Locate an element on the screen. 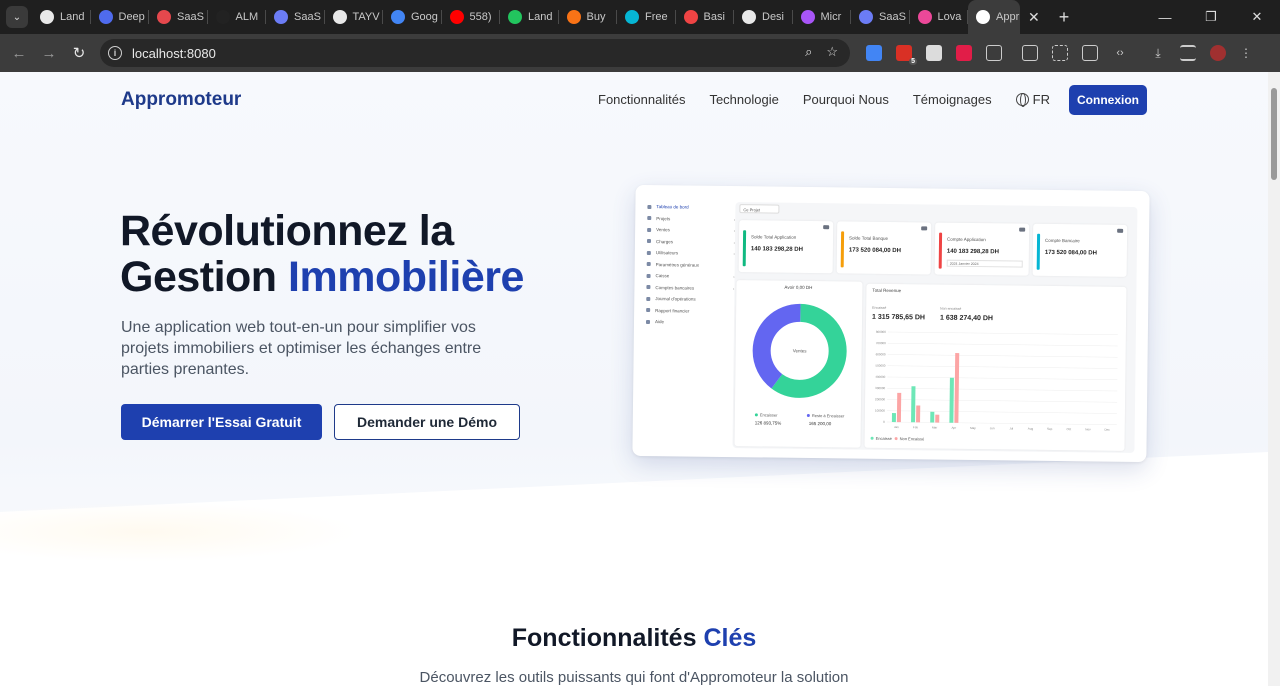 The image size is (1280, 686). nav-link-features: Fonctionnalités is located at coordinates (641, 99).